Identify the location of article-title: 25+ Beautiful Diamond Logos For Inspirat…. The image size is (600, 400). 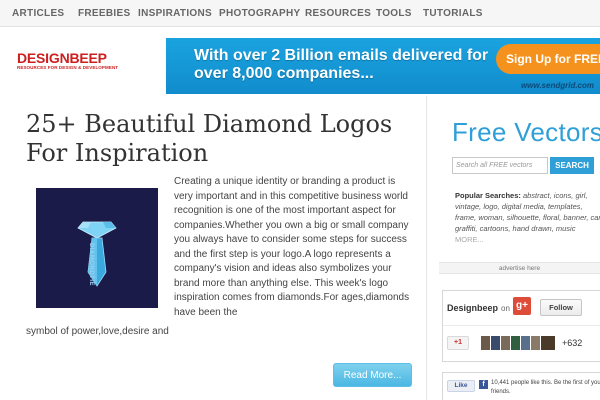
(216, 139).